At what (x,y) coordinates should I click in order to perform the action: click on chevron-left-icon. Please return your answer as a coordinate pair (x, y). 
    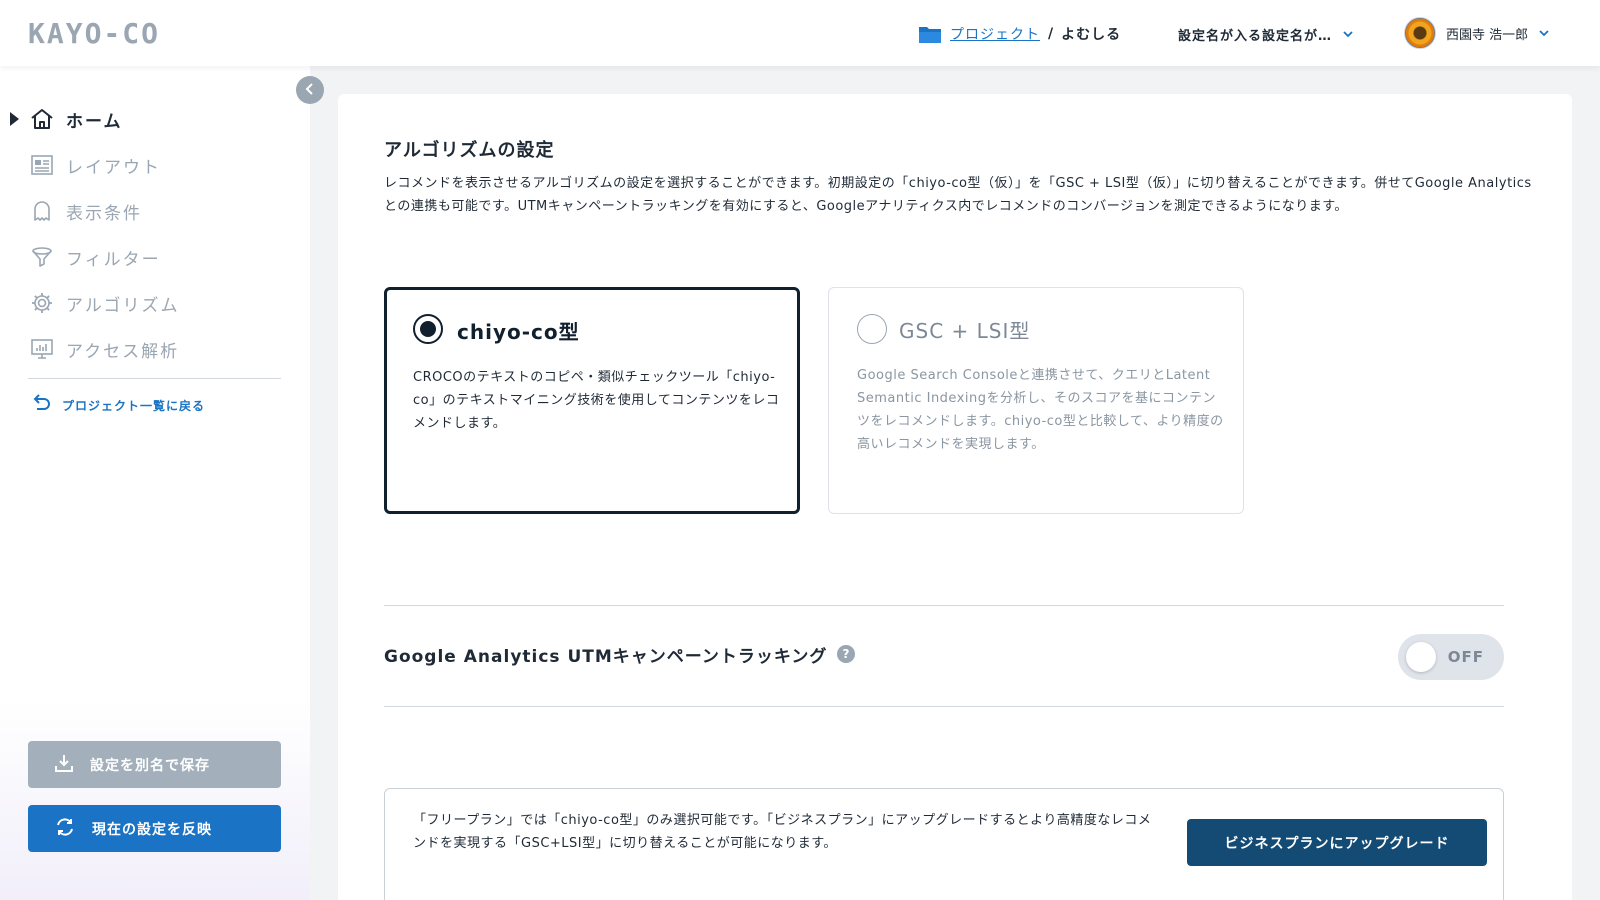
    Looking at the image, I should click on (310, 90).